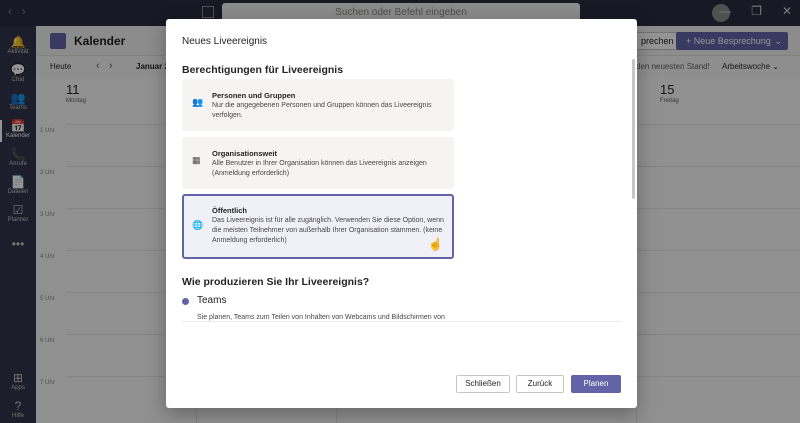 This screenshot has height=423, width=800. Describe the element at coordinates (276, 282) in the screenshot. I see `production-heading: Wie produzieren Sie Ihr Liveereignis?` at that location.